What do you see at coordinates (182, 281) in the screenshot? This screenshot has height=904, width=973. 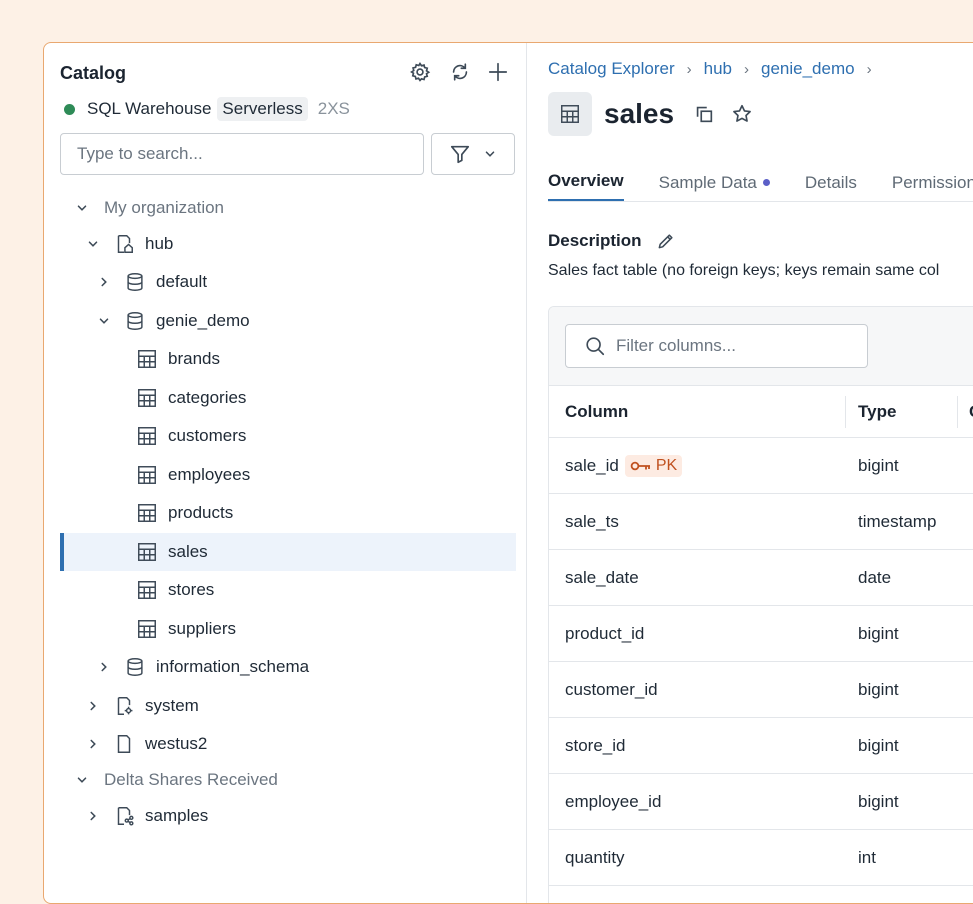 I see `tree-label: default` at bounding box center [182, 281].